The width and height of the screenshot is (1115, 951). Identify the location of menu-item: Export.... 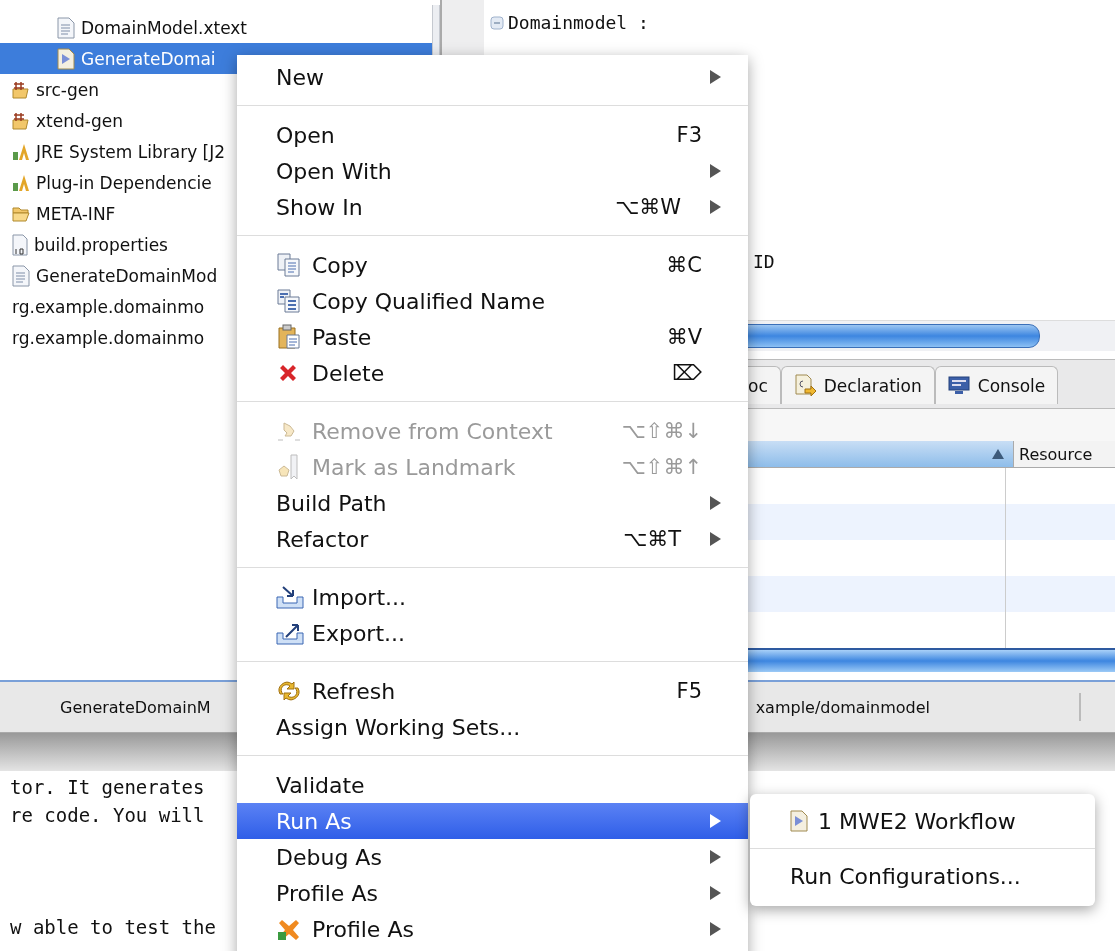
(492, 633).